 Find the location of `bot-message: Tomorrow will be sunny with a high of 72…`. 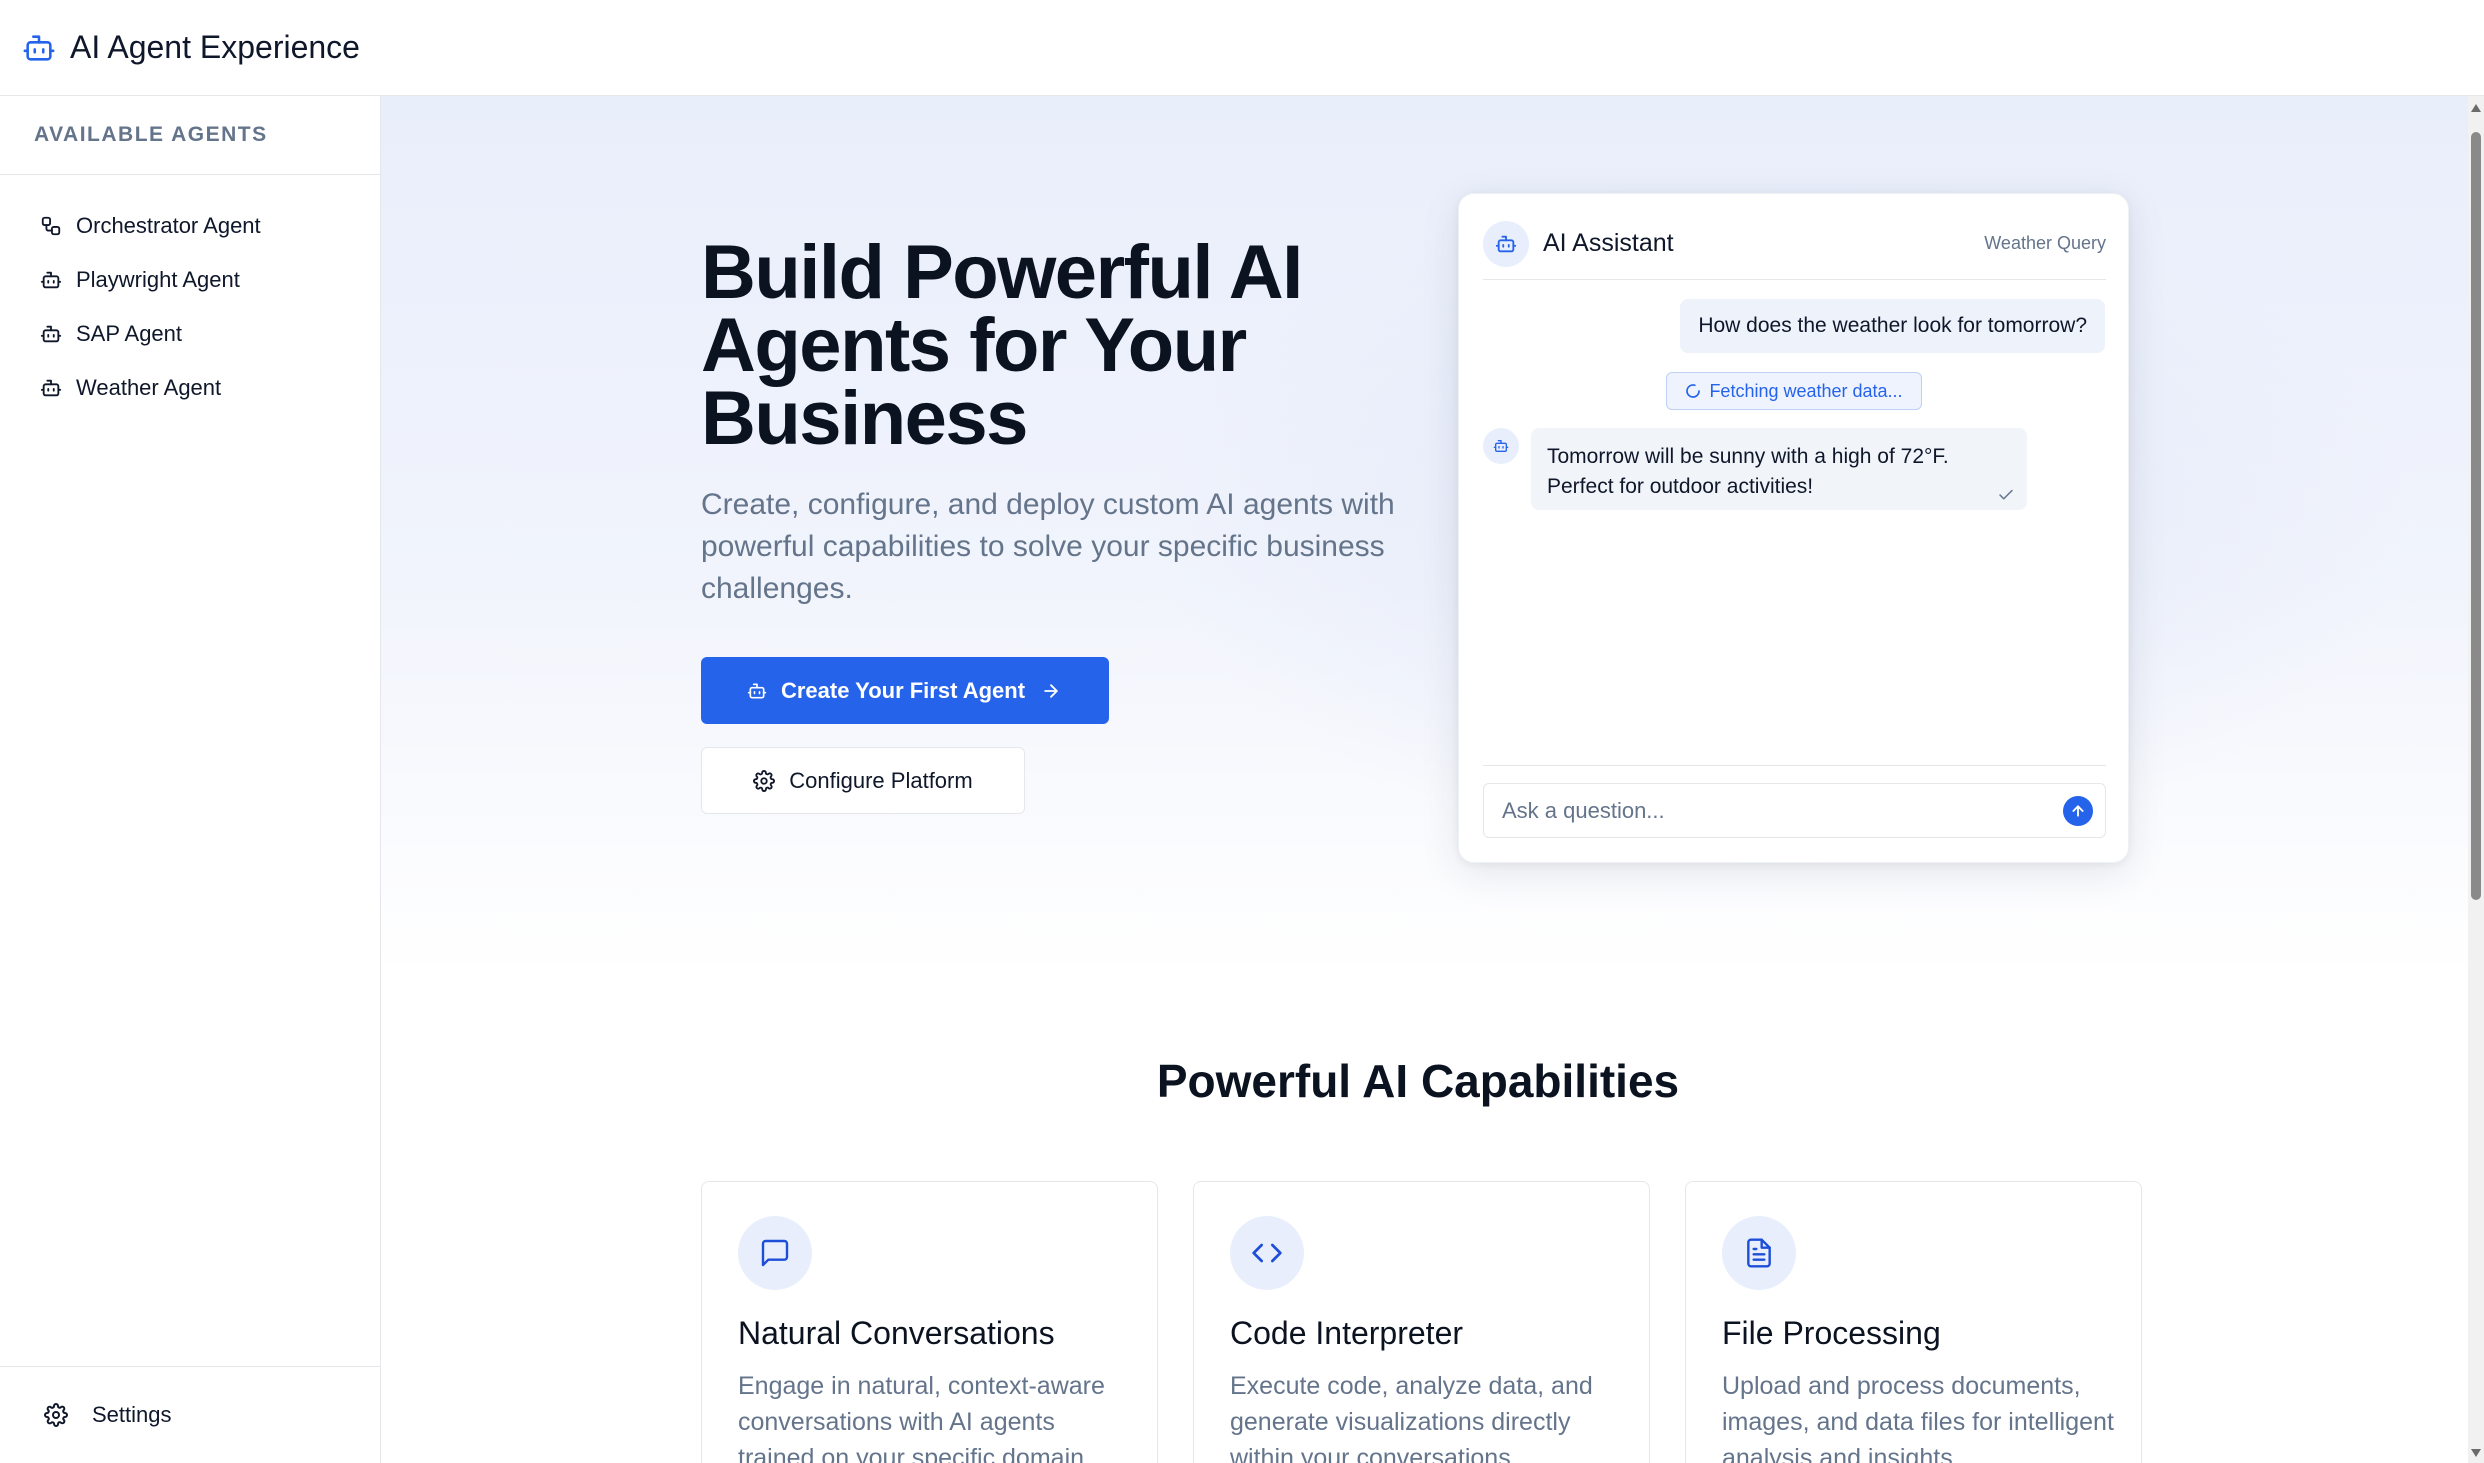

bot-message: Tomorrow will be sunny with a high of 72… is located at coordinates (1779, 469).